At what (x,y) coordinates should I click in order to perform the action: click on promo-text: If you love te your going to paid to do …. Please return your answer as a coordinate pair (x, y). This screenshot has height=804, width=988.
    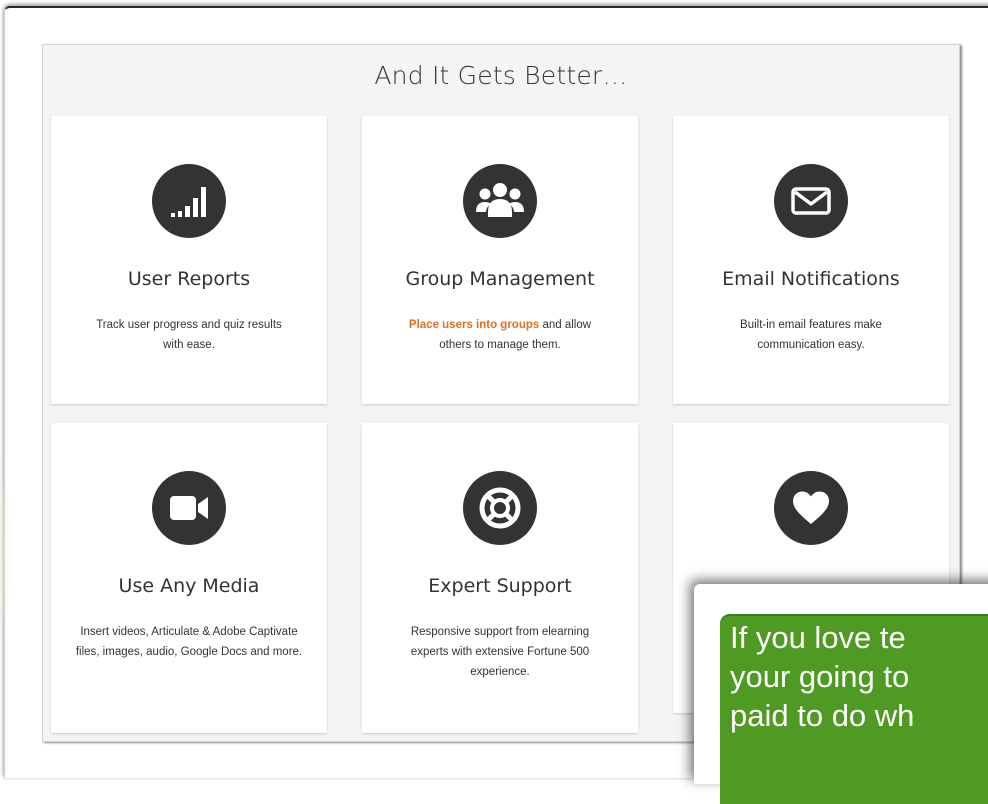
    Looking at the image, I should click on (859, 676).